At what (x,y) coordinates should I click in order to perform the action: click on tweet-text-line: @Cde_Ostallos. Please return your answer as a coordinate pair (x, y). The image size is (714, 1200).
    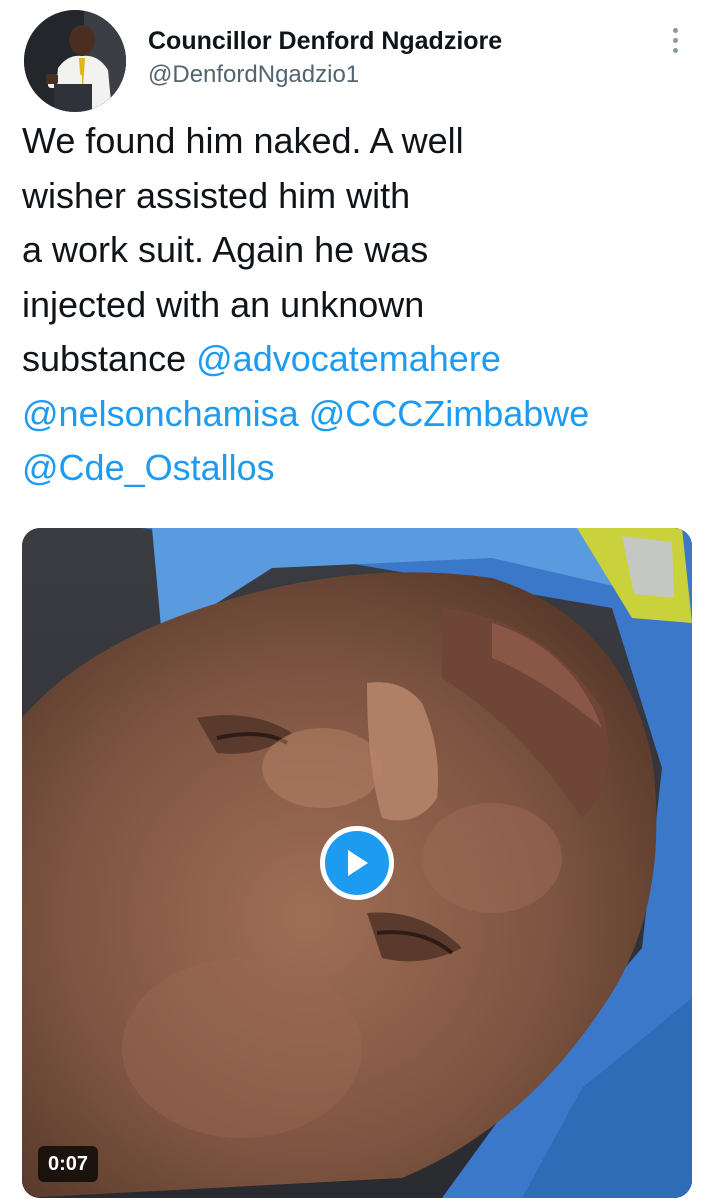
    Looking at the image, I should click on (357, 468).